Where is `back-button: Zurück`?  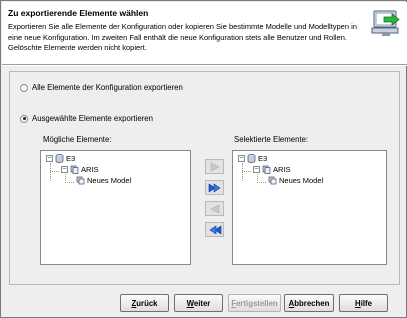 back-button: Zurück is located at coordinates (144, 303).